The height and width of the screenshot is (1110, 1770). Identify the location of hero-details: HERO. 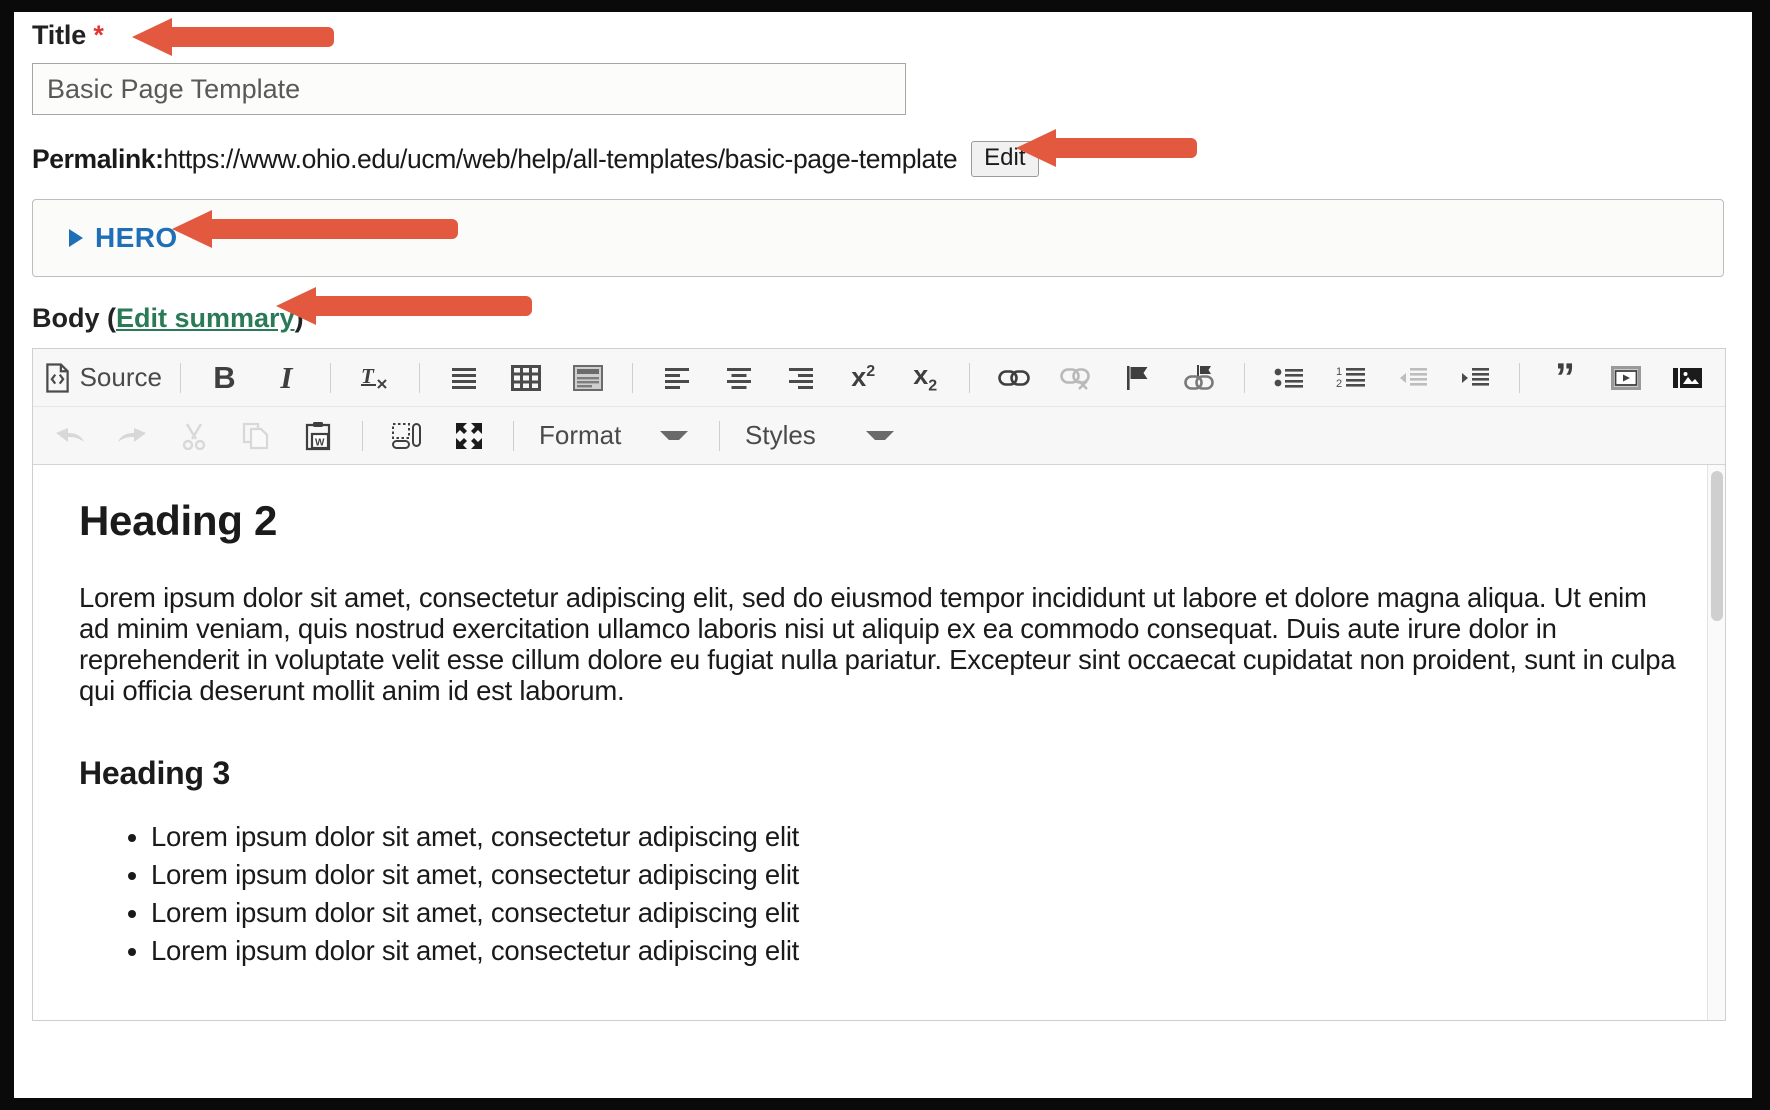
(878, 238).